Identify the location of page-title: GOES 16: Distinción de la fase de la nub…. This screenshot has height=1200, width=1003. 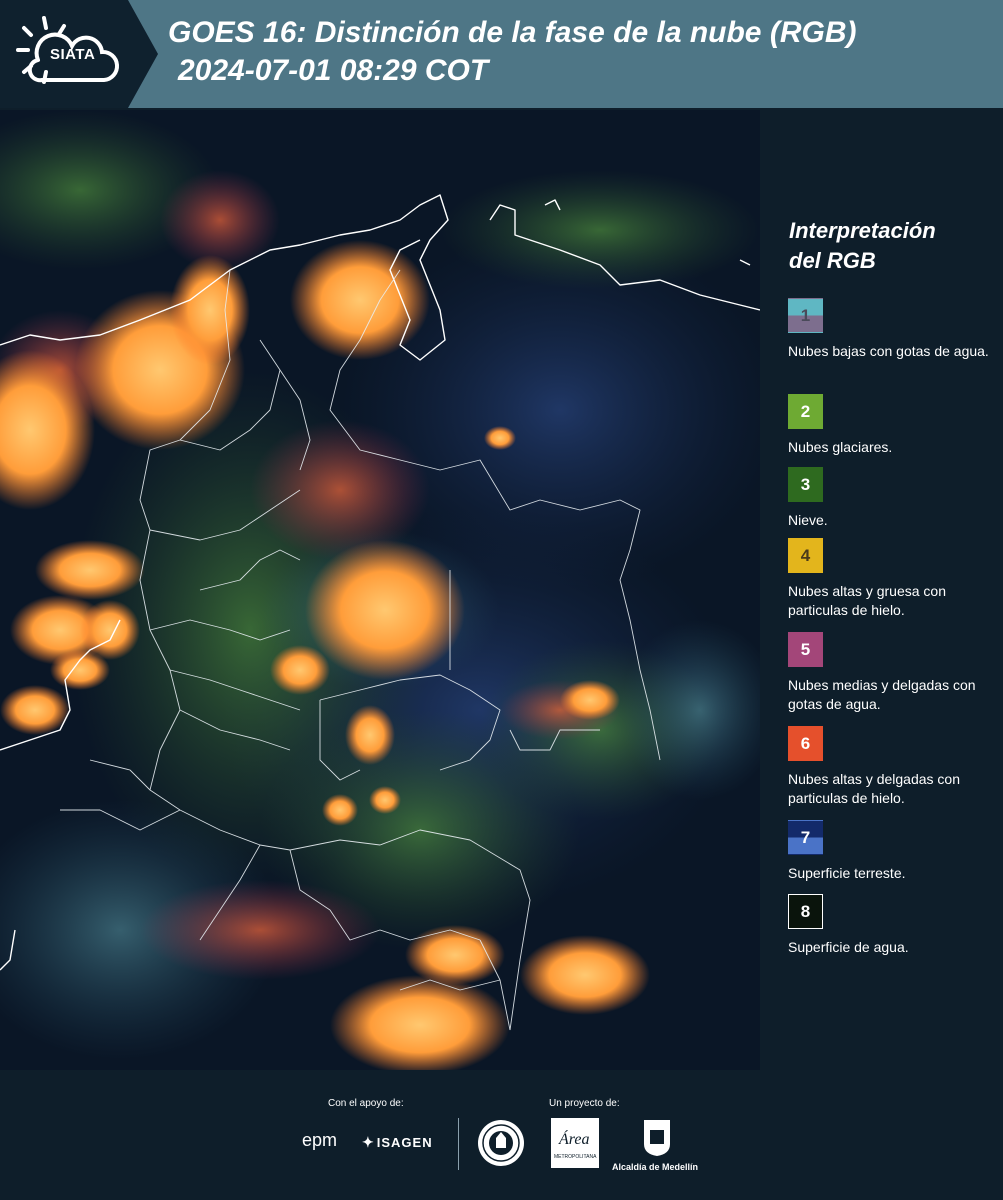
(512, 32).